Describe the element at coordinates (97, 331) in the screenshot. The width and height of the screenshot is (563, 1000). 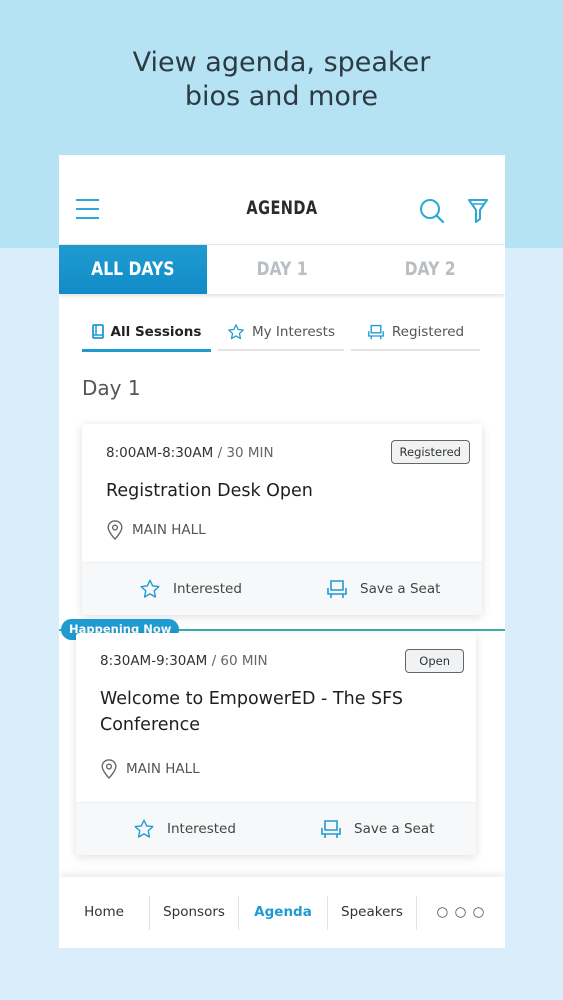
I see `book-icon` at that location.